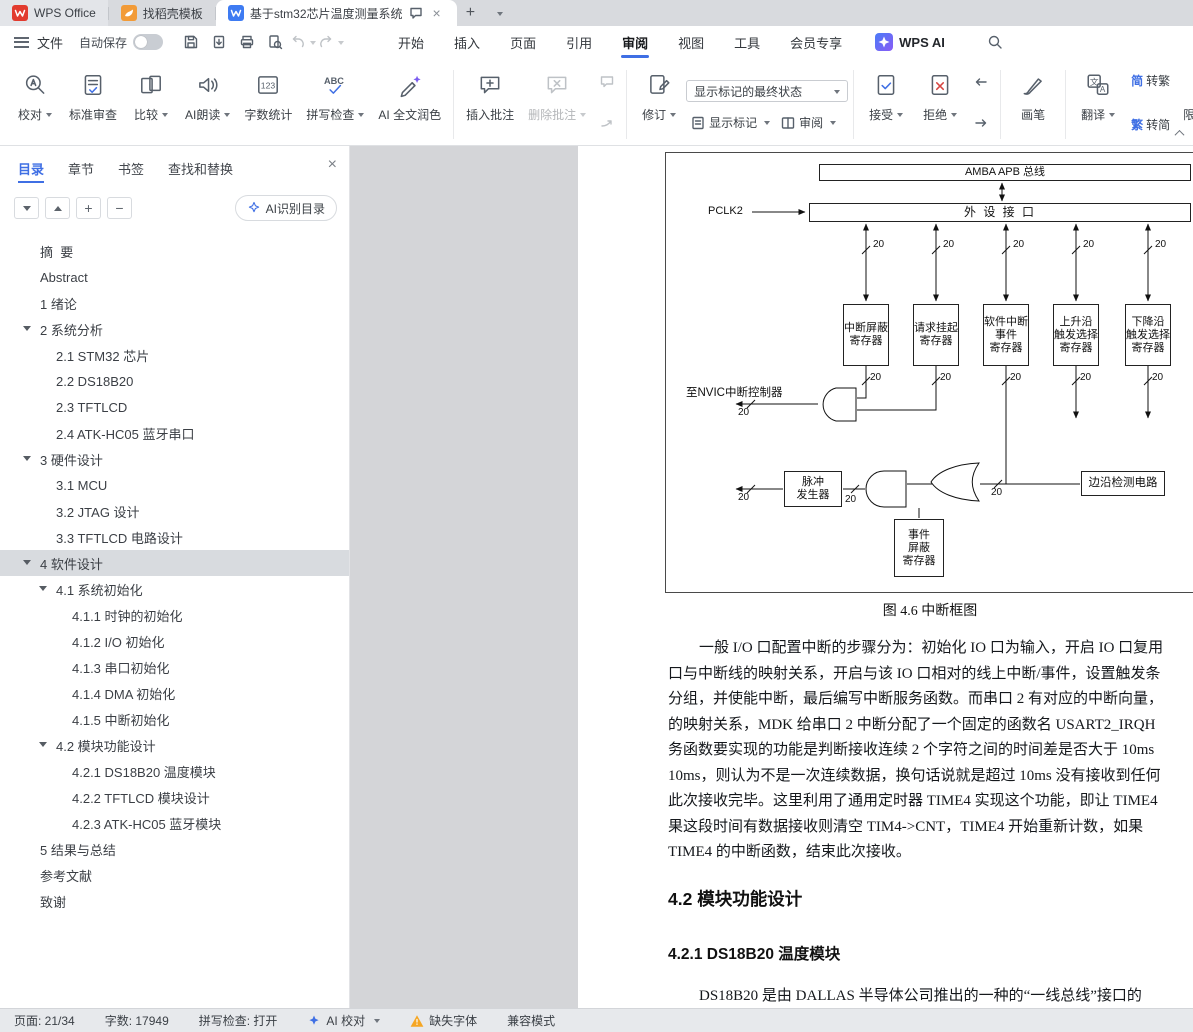 This screenshot has height=1032, width=1193. Describe the element at coordinates (886, 104) in the screenshot. I see `accept-button: 接受` at that location.